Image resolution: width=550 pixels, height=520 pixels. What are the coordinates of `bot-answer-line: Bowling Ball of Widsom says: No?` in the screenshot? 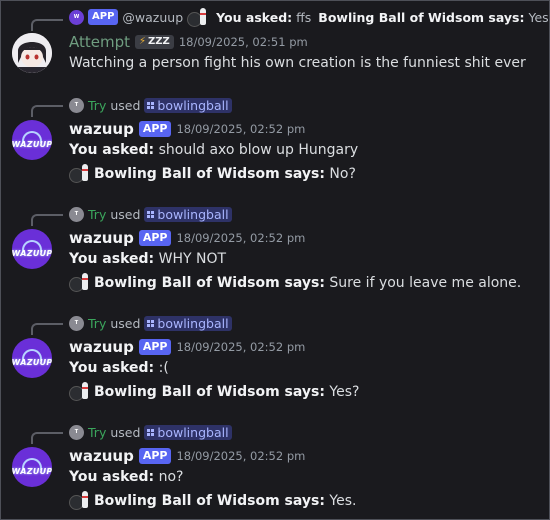 It's located at (212, 173).